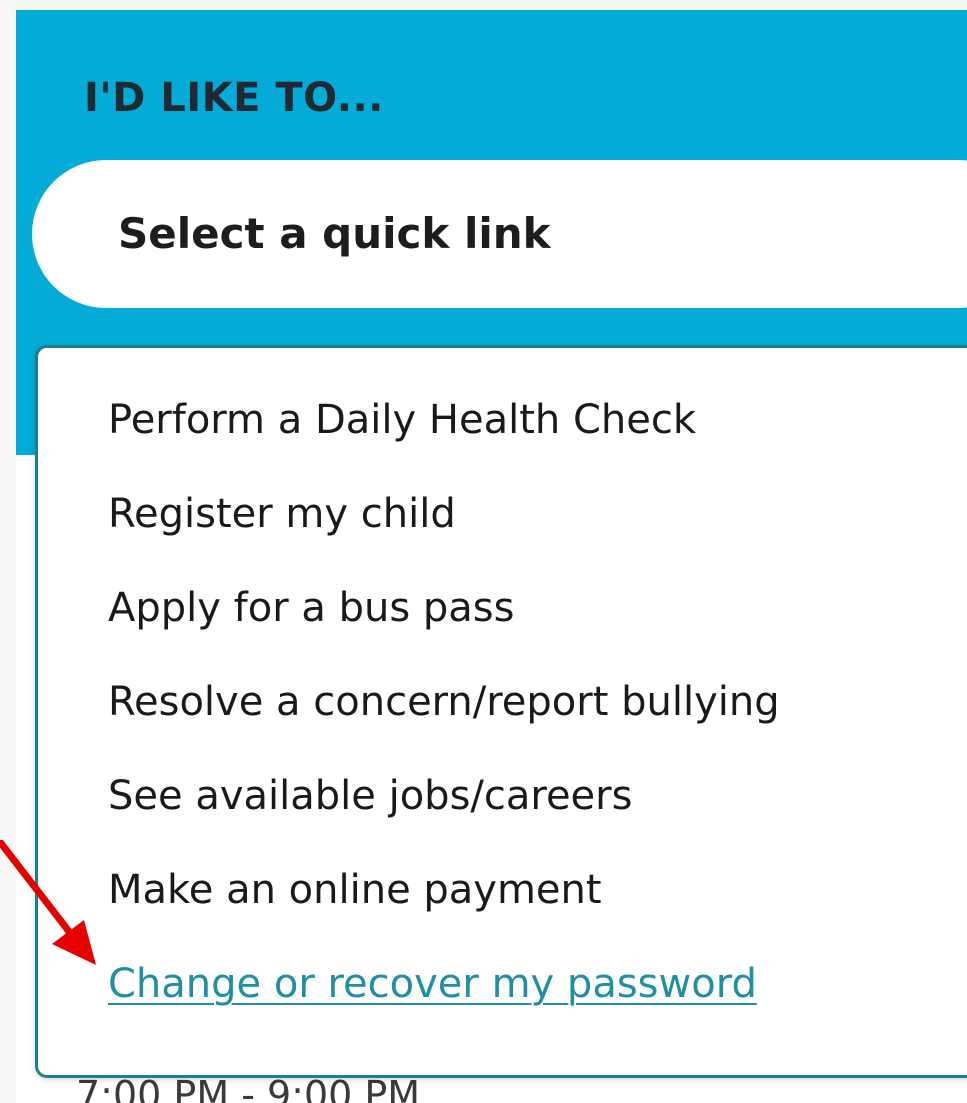 The image size is (967, 1103). What do you see at coordinates (537, 439) in the screenshot?
I see `quick-link-option: Perform a Daily Health Check` at bounding box center [537, 439].